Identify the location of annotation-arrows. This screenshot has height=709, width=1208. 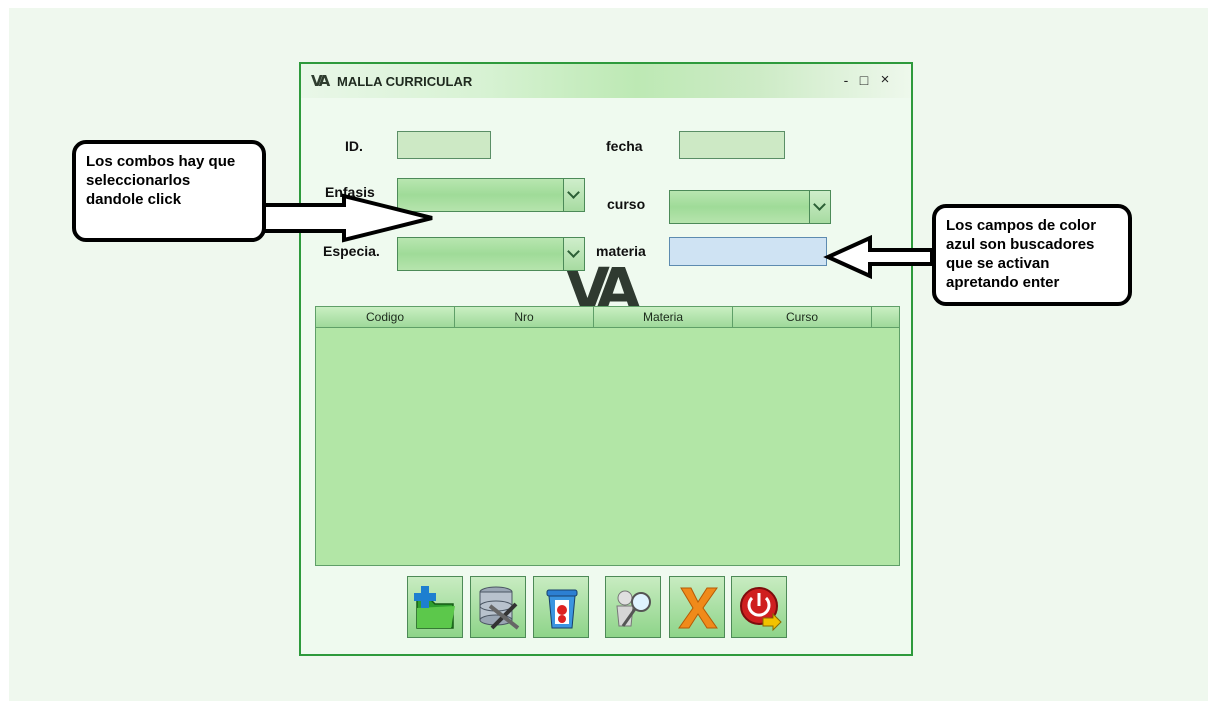
(597, 236).